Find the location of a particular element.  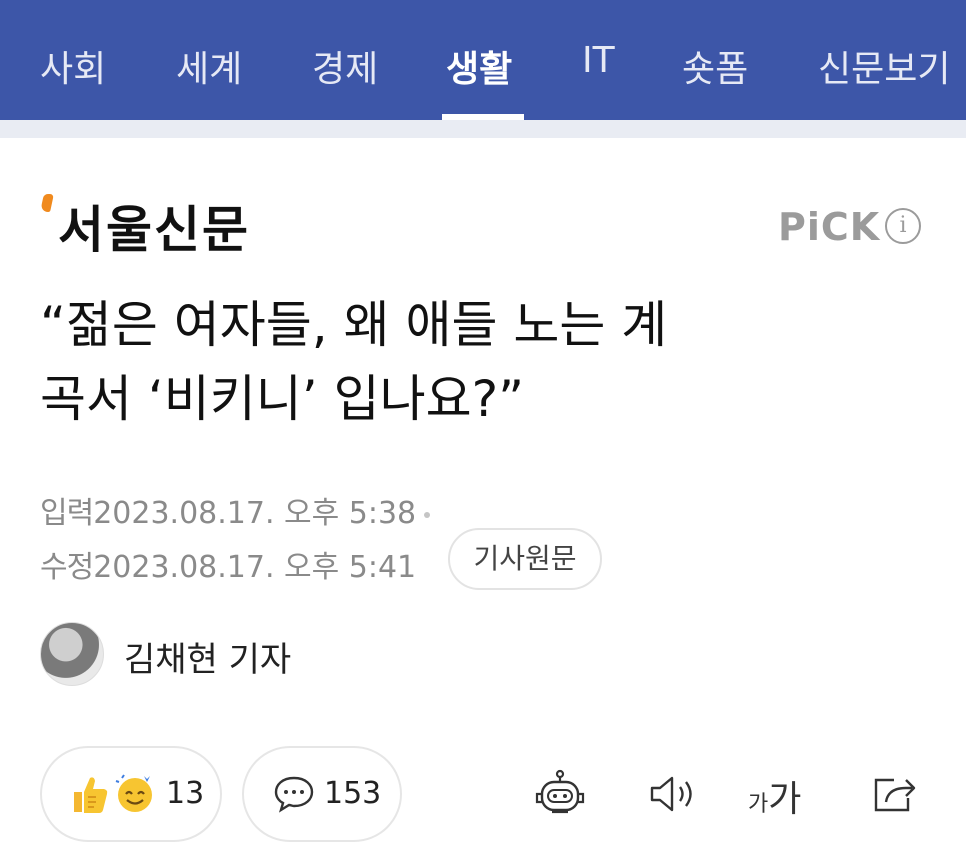

info-icon: i is located at coordinates (903, 226).